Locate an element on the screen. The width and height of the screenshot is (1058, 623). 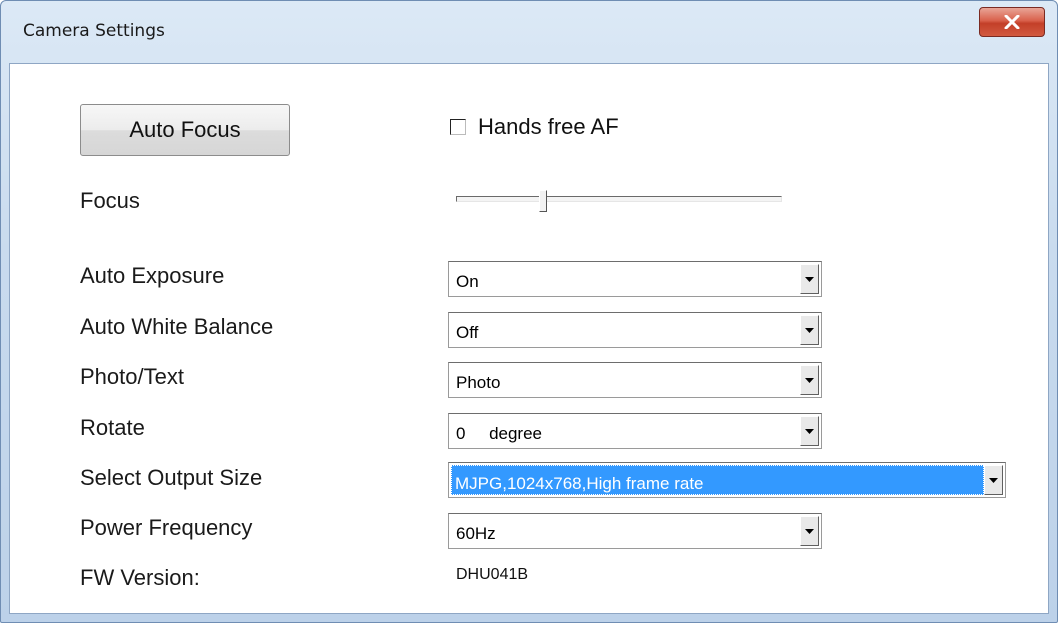
hands-free-af-checkbox: Hands free AF is located at coordinates (534, 127).